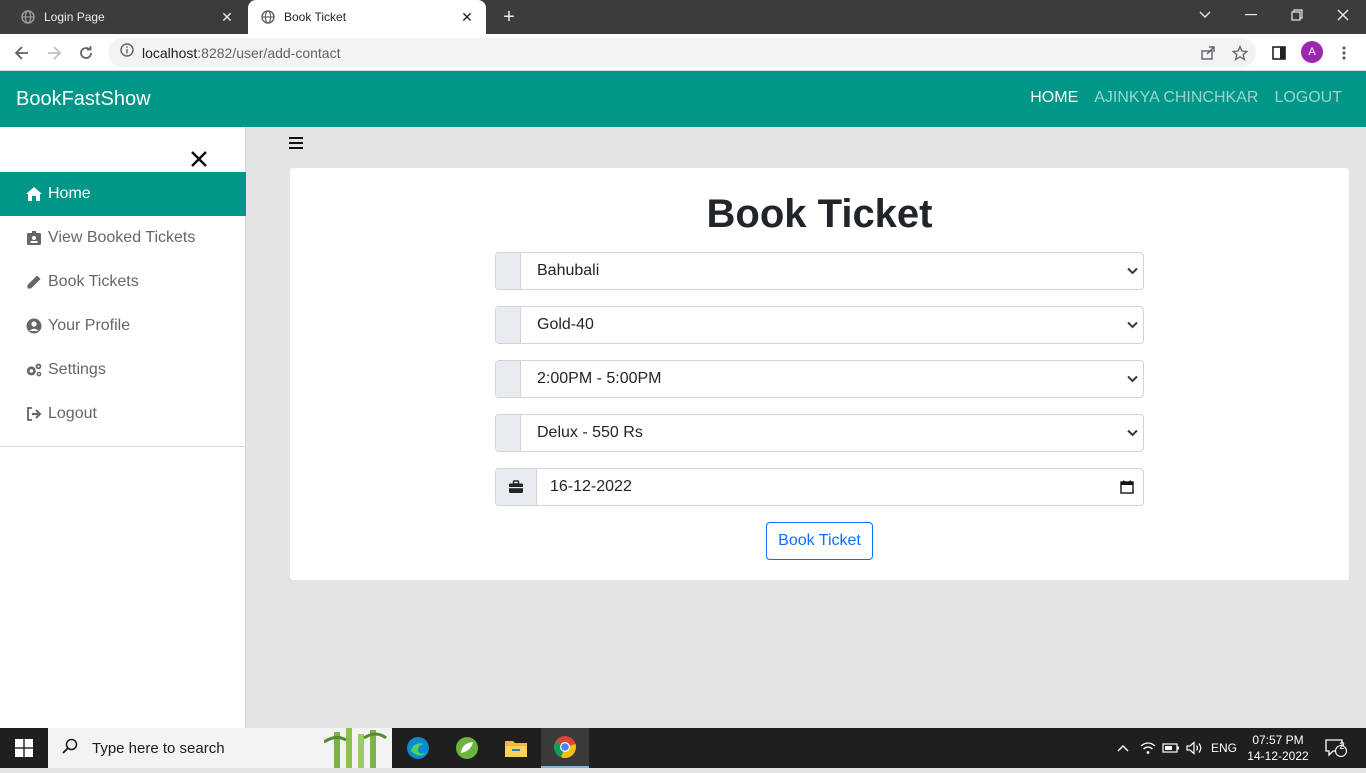 This screenshot has width=1366, height=773. What do you see at coordinates (1278, 748) in the screenshot?
I see `taskbar-clock: 07:57 PM 14-12-2022` at bounding box center [1278, 748].